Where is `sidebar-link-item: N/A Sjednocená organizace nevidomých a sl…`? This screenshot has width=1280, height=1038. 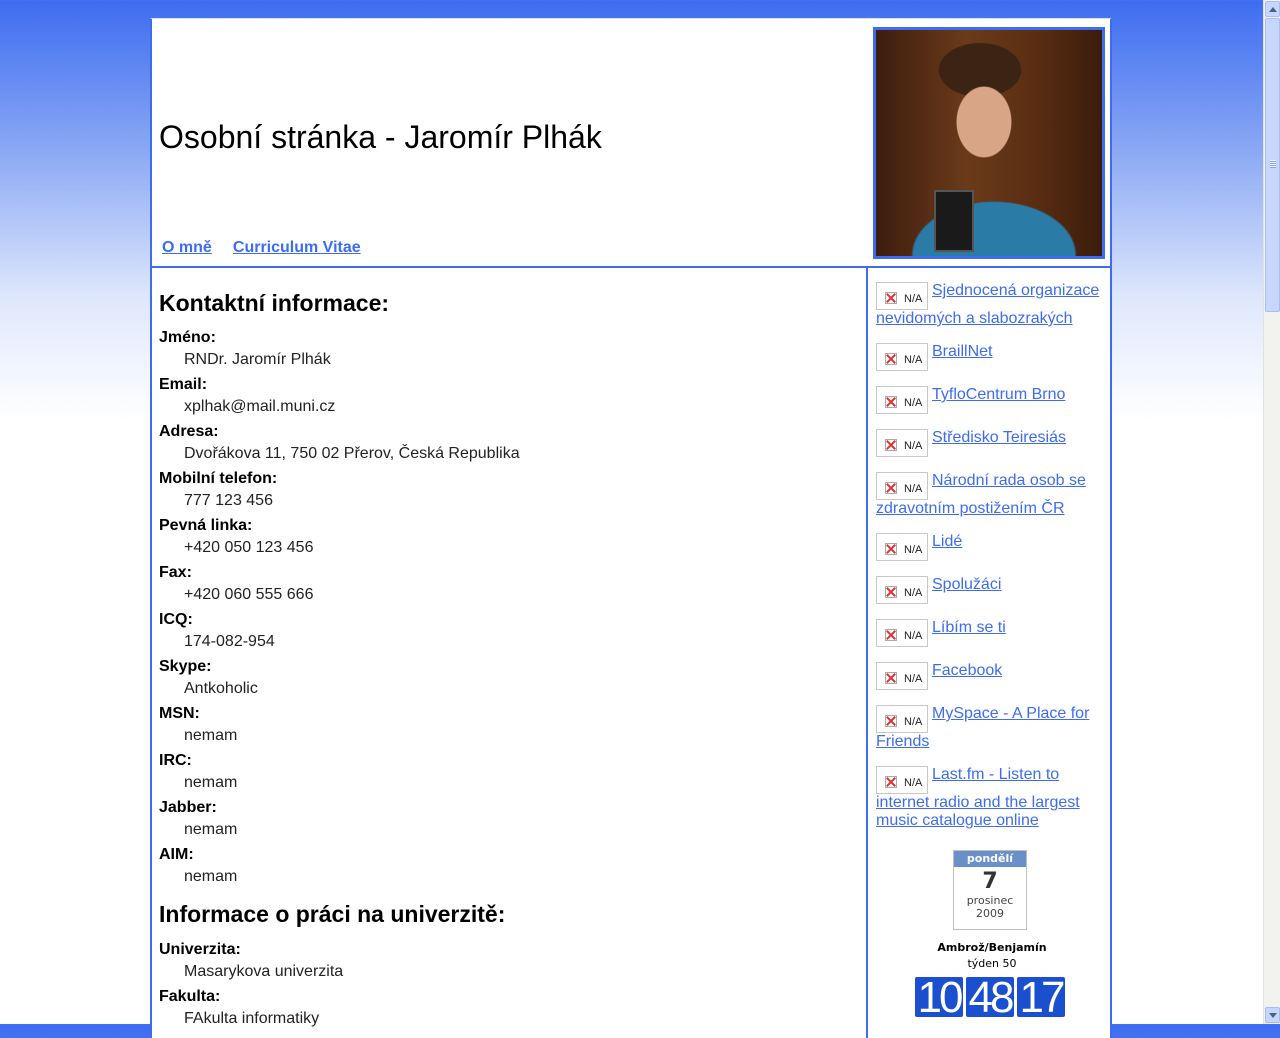 sidebar-link-item: N/A Sjednocená organizace nevidomých a sl… is located at coordinates (991, 305).